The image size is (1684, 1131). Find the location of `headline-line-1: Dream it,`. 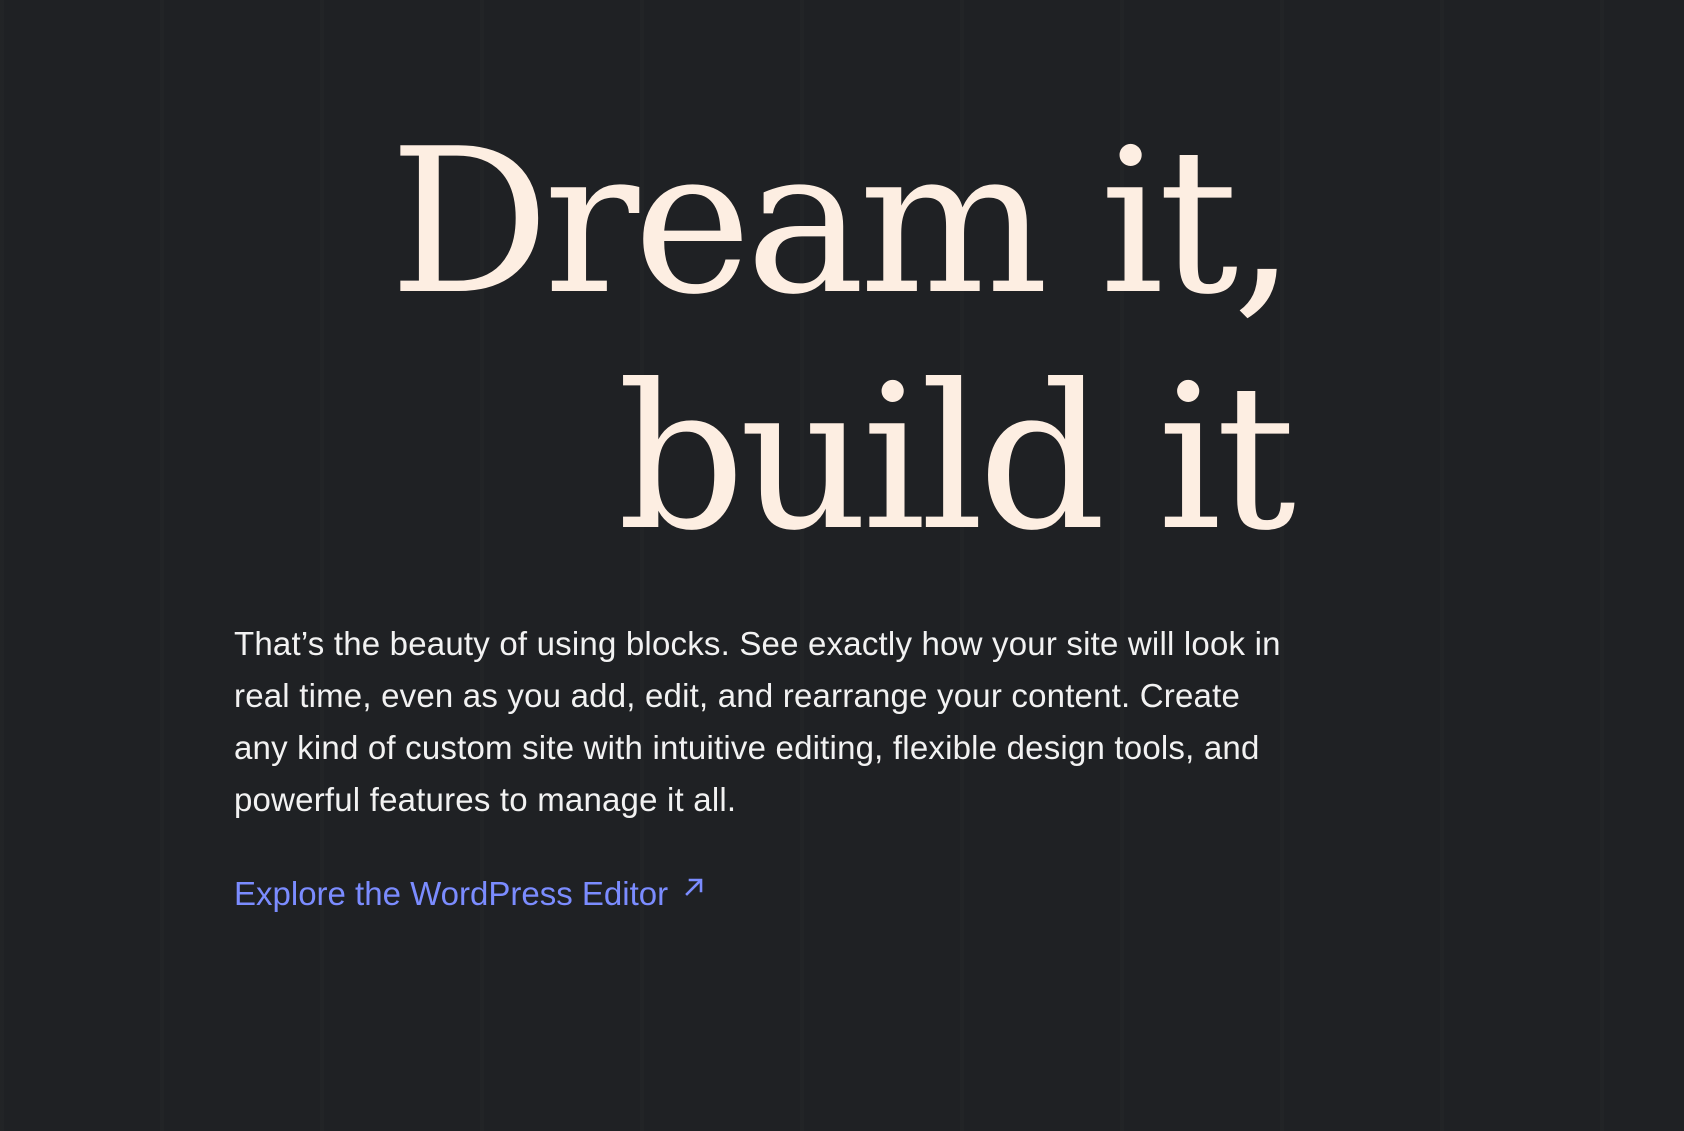

headline-line-1: Dream it, is located at coordinates (842, 222).